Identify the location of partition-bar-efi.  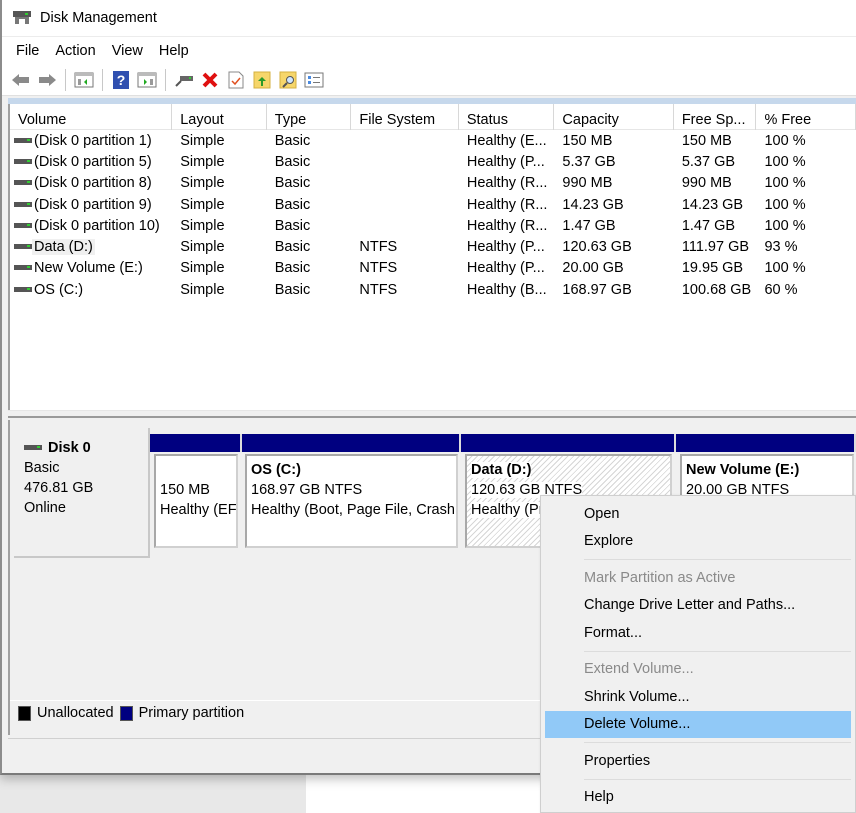
(196, 443).